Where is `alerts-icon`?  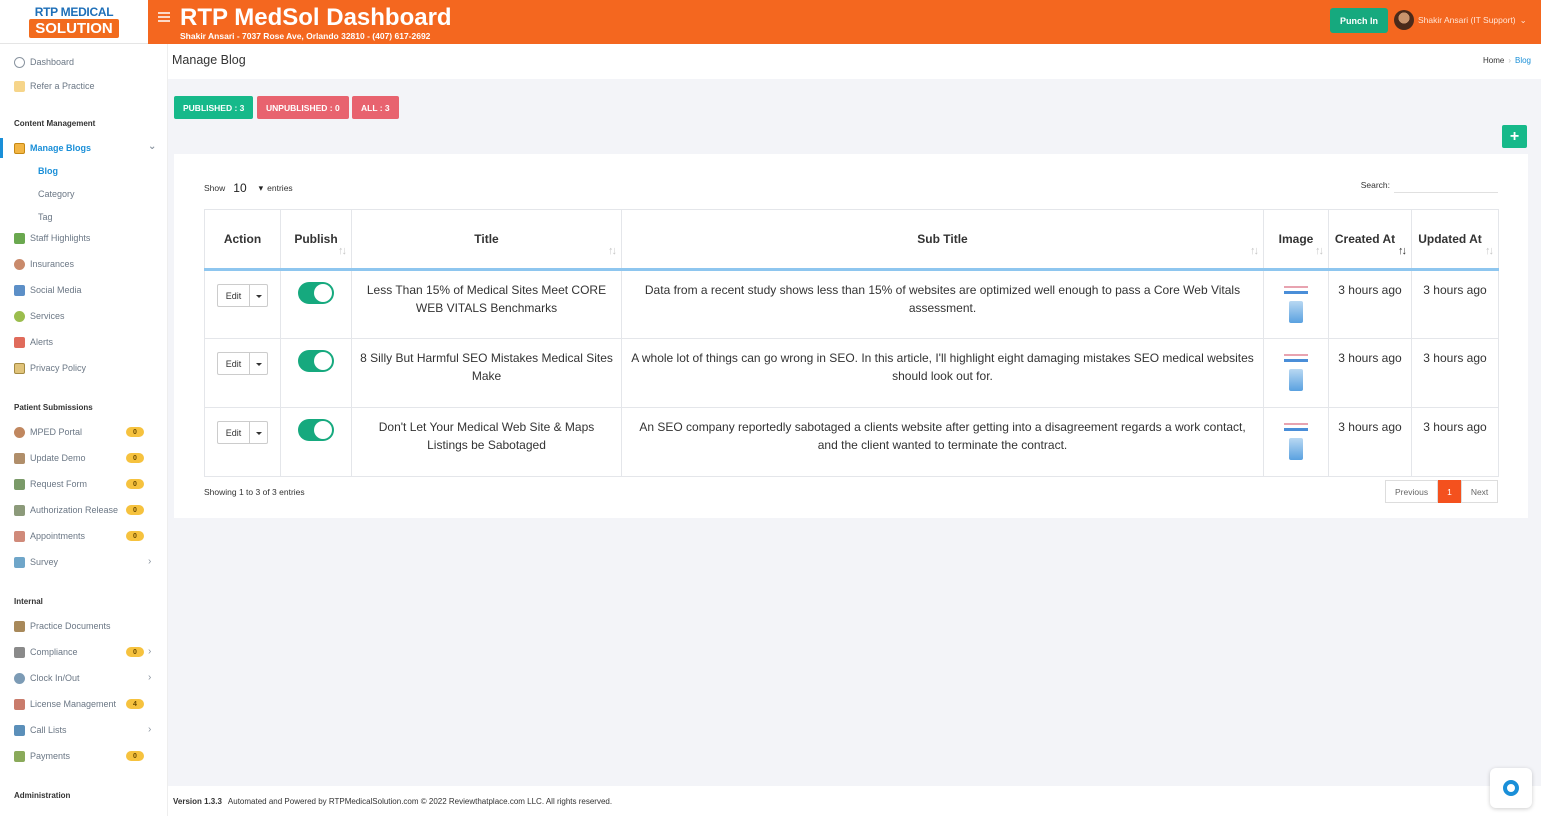 alerts-icon is located at coordinates (19, 342).